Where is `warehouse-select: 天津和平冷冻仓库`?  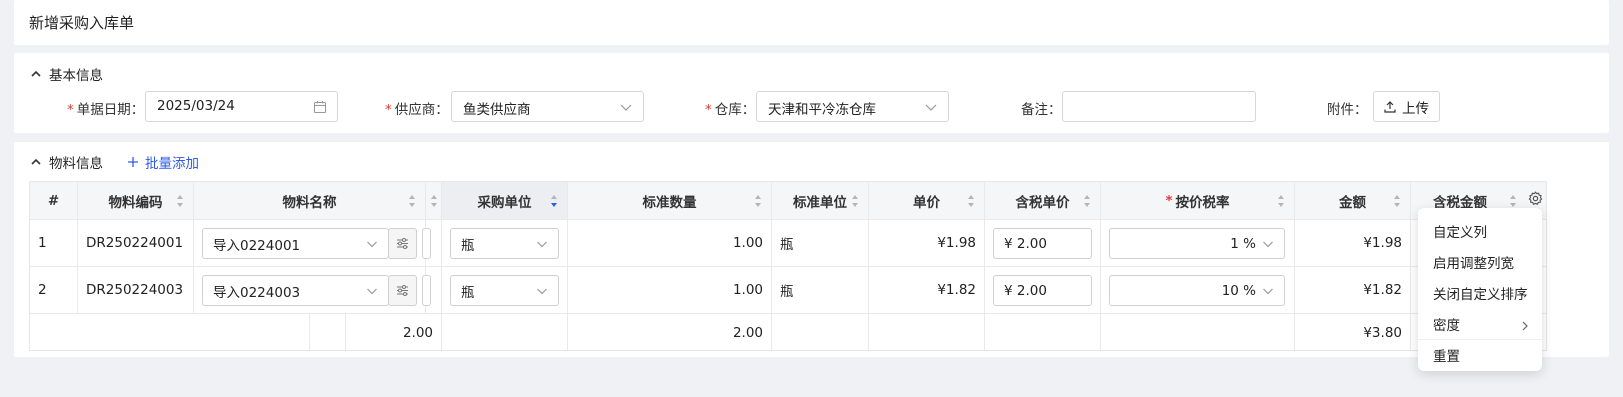
warehouse-select: 天津和平冷冻仓库 is located at coordinates (852, 106).